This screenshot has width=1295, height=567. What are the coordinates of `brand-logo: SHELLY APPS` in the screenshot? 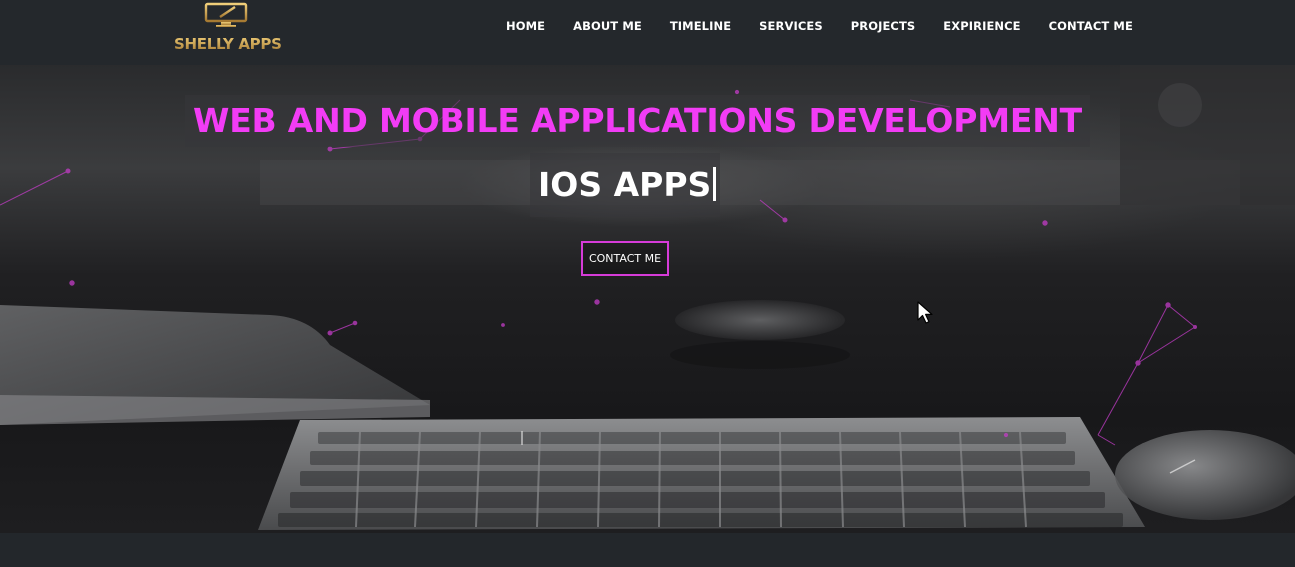 It's located at (227, 30).